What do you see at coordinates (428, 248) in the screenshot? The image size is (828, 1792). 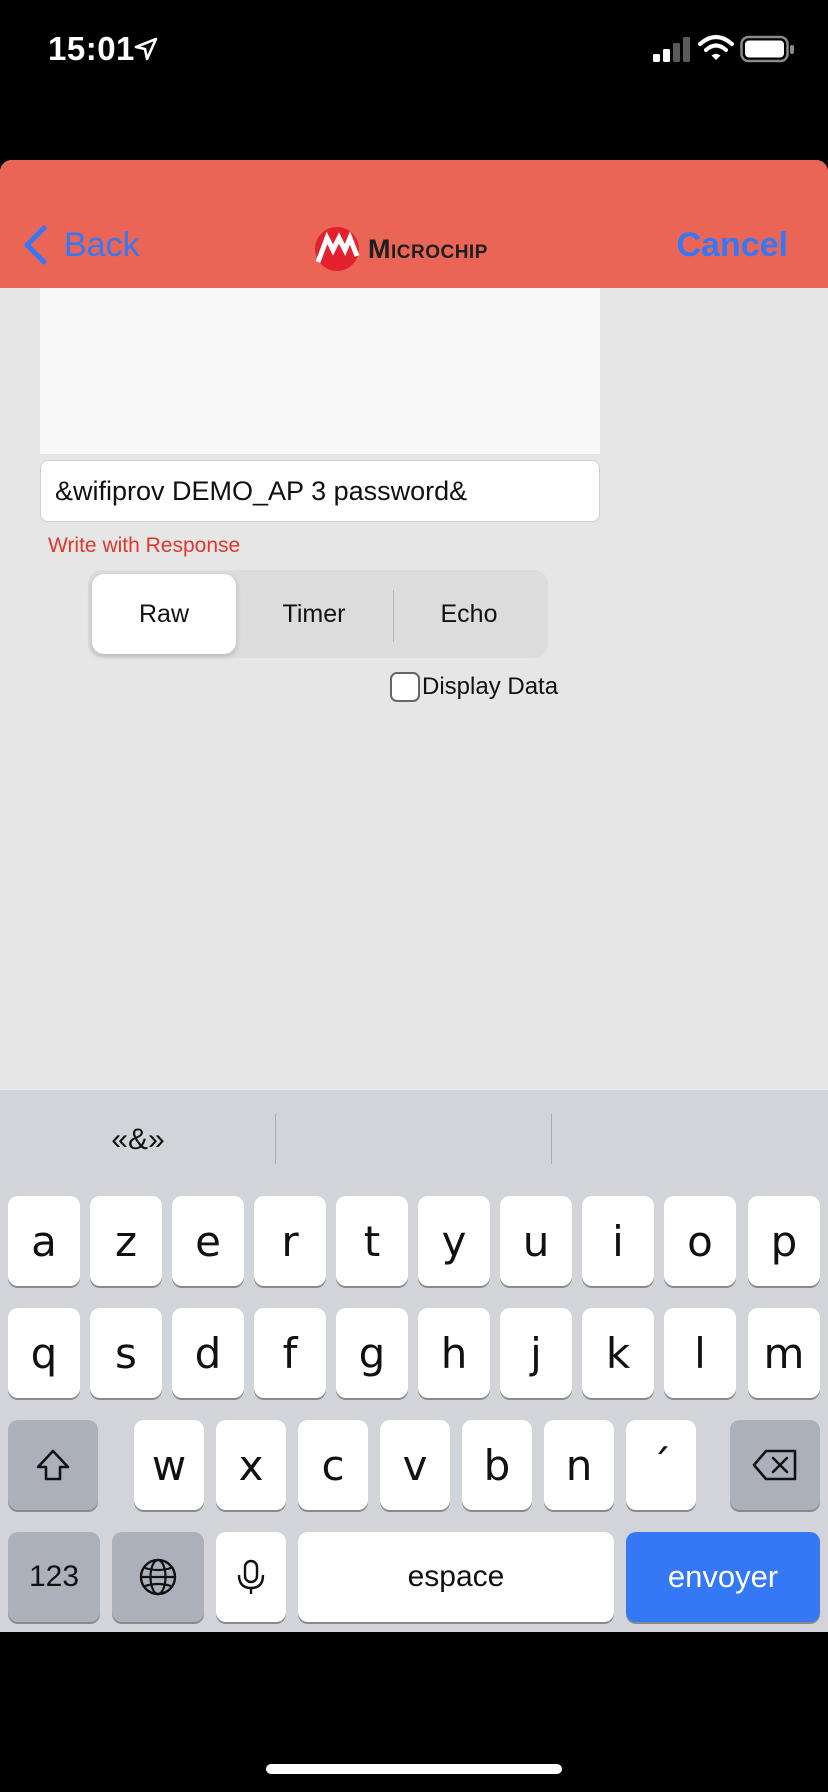 I see `brand-name: Microchip` at bounding box center [428, 248].